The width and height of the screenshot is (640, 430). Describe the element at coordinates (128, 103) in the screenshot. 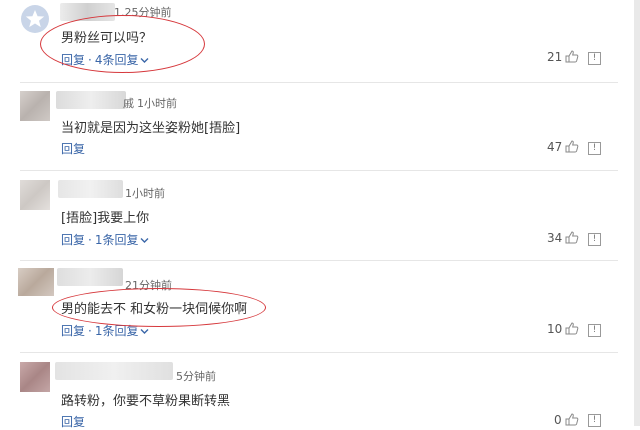

I see `username-partial: 戚` at that location.